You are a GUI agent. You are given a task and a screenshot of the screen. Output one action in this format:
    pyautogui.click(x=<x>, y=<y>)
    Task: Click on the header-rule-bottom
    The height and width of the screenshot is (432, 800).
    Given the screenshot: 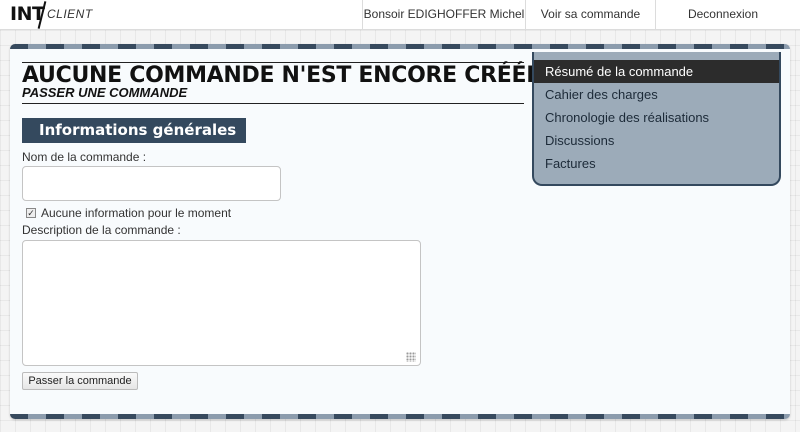 What is the action you would take?
    pyautogui.click(x=273, y=103)
    